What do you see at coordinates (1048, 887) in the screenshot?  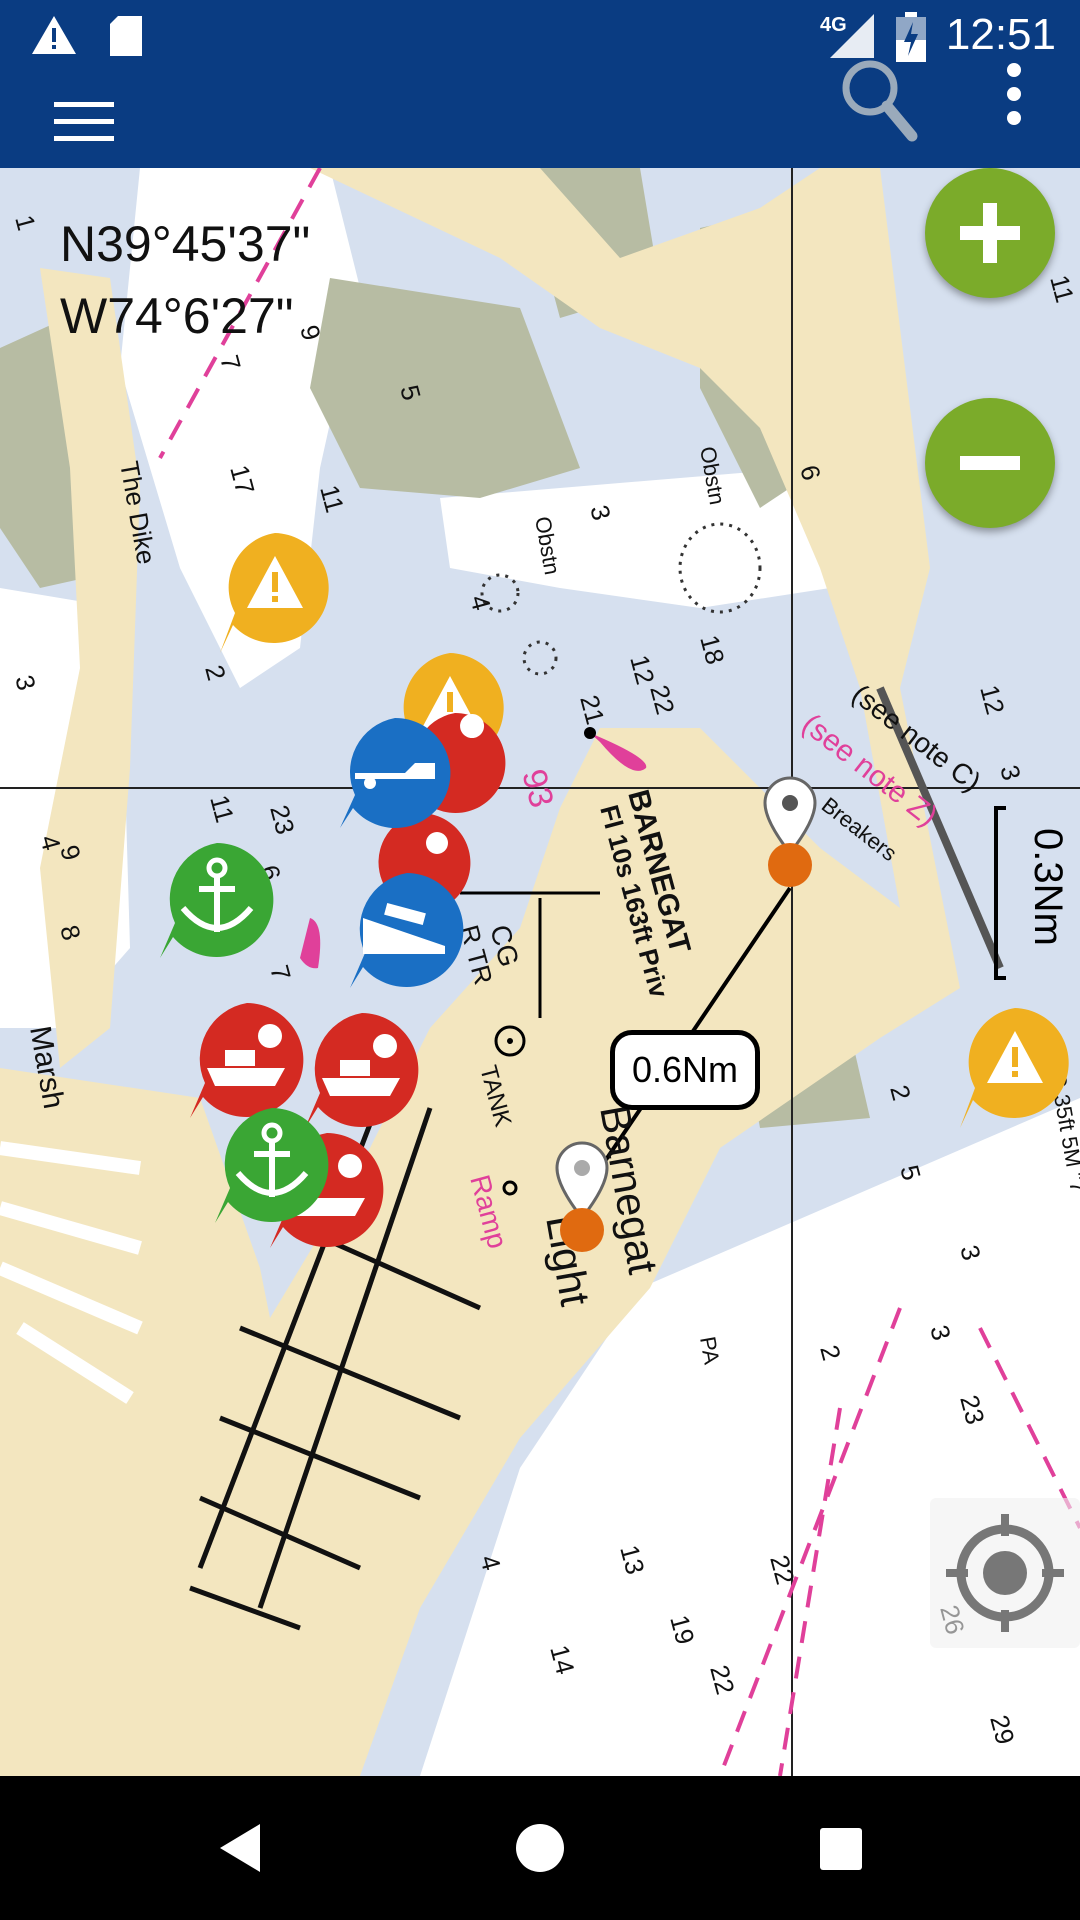 I see `scale-bar-label: 0.3Nm` at bounding box center [1048, 887].